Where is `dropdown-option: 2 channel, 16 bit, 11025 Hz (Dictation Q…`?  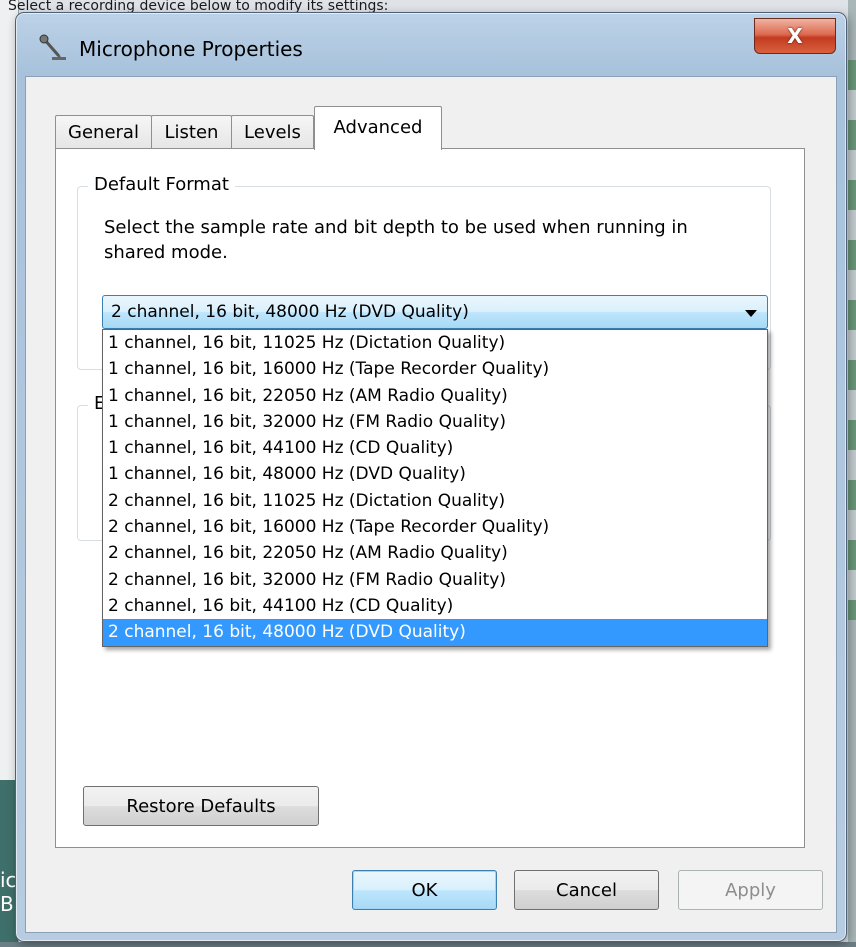 dropdown-option: 2 channel, 16 bit, 11025 Hz (Dictation Q… is located at coordinates (435, 501).